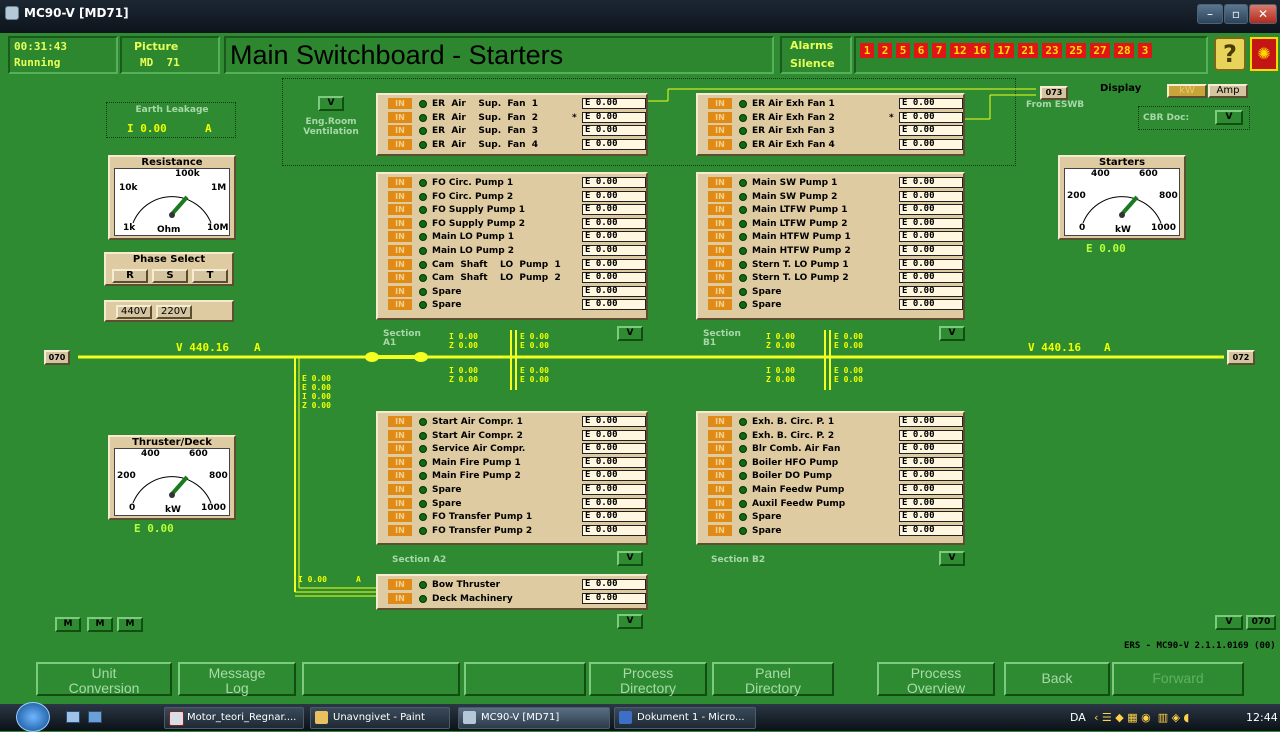 The width and height of the screenshot is (1280, 732). I want to click on section-b1-v-button: V, so click(952, 333).